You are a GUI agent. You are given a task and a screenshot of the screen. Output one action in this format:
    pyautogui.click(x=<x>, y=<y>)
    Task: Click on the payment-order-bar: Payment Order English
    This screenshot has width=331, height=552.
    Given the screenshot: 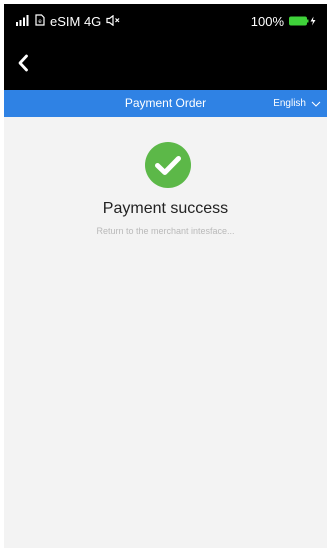 What is the action you would take?
    pyautogui.click(x=165, y=103)
    